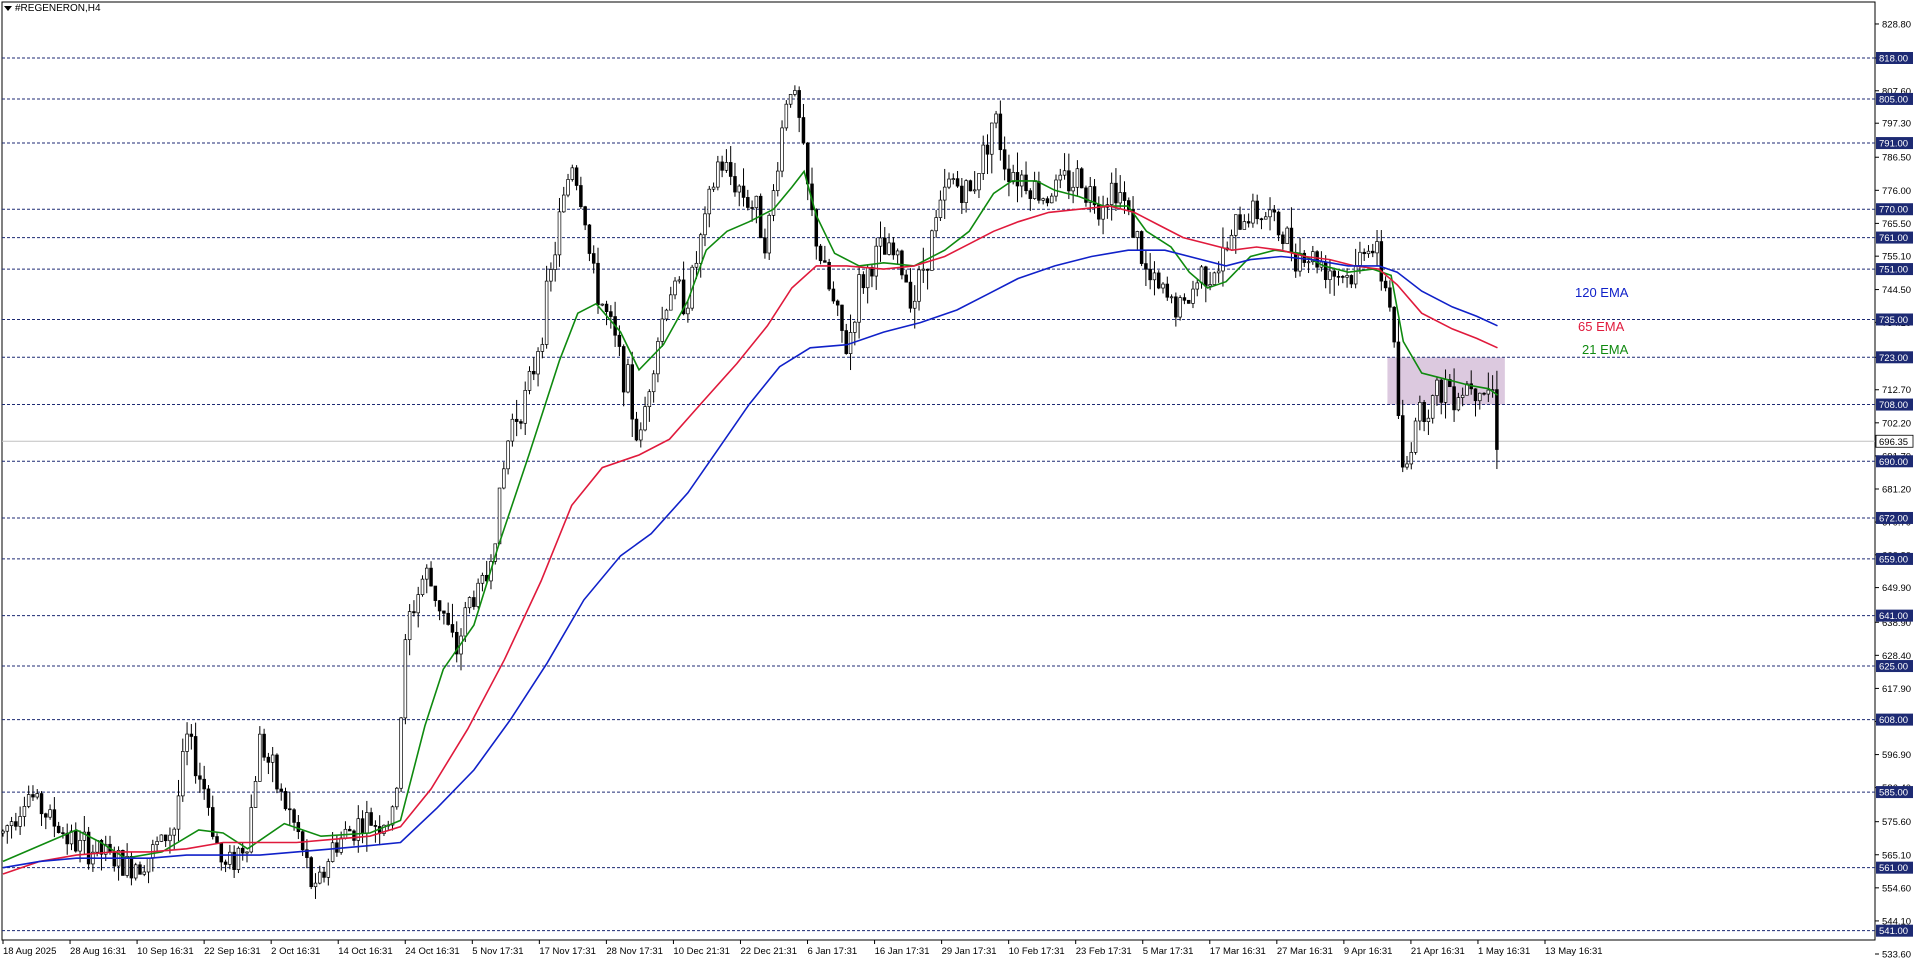 Image resolution: width=1916 pixels, height=963 pixels. I want to click on time-tick-label: 24 Oct 16:31, so click(432, 951).